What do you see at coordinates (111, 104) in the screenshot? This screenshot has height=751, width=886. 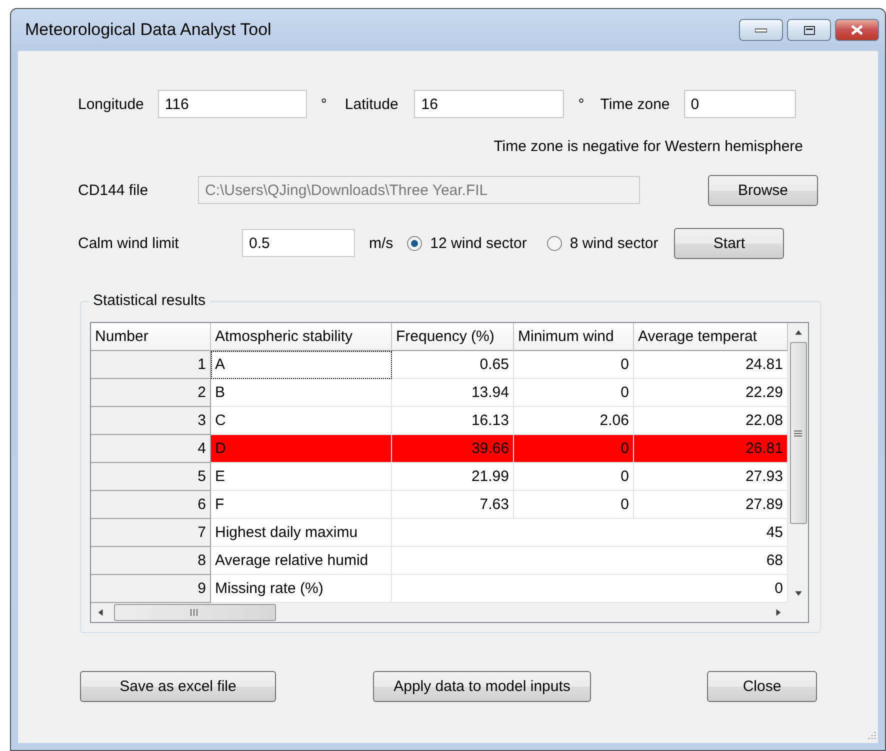 I see `longitude-label: Longitude` at bounding box center [111, 104].